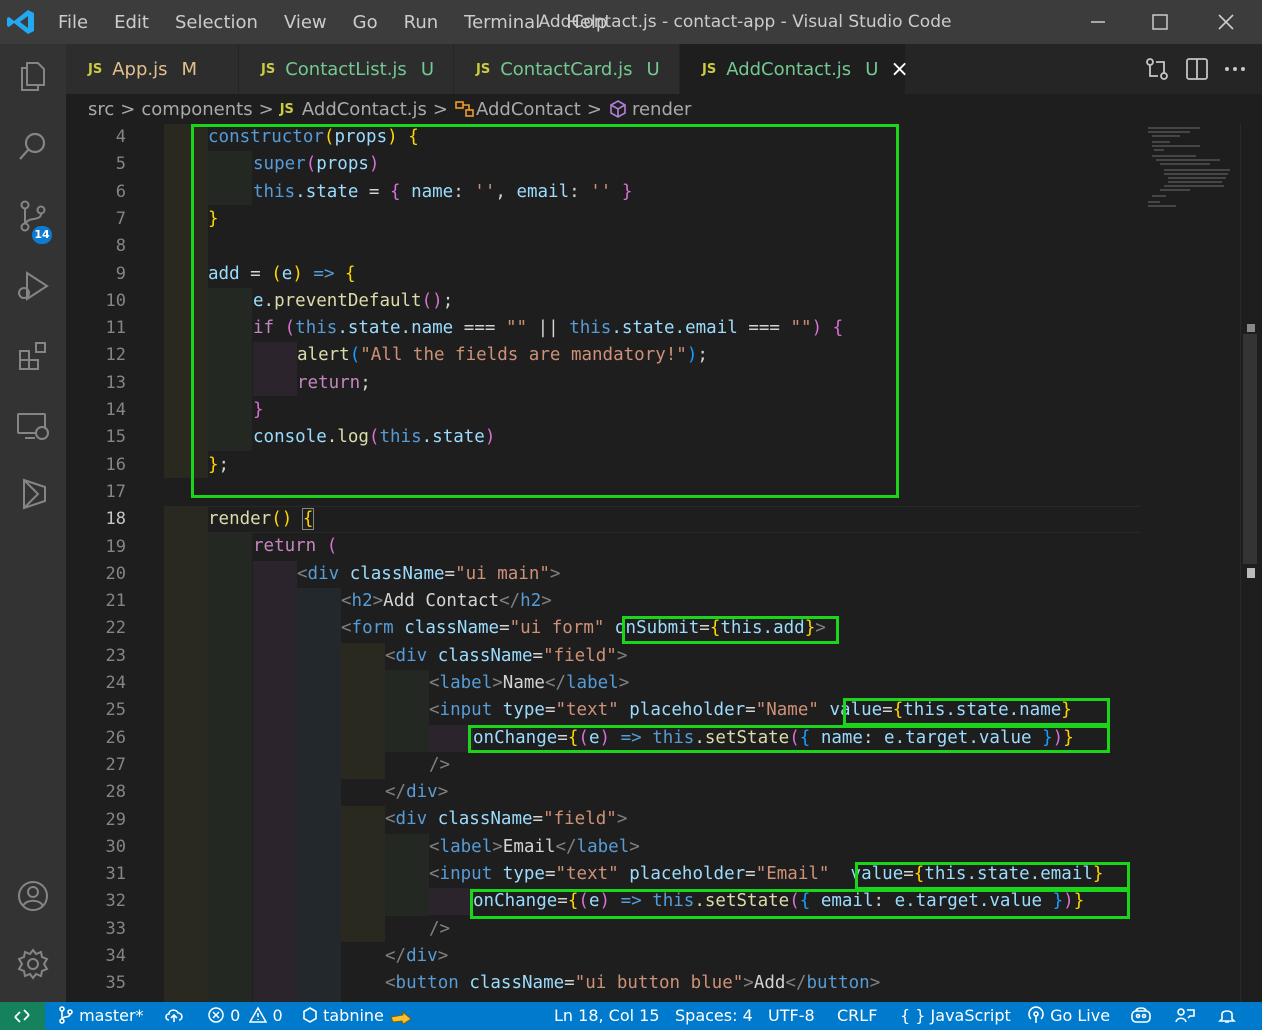 This screenshot has height=1030, width=1262. What do you see at coordinates (365, 22) in the screenshot?
I see `menu-go: Go` at bounding box center [365, 22].